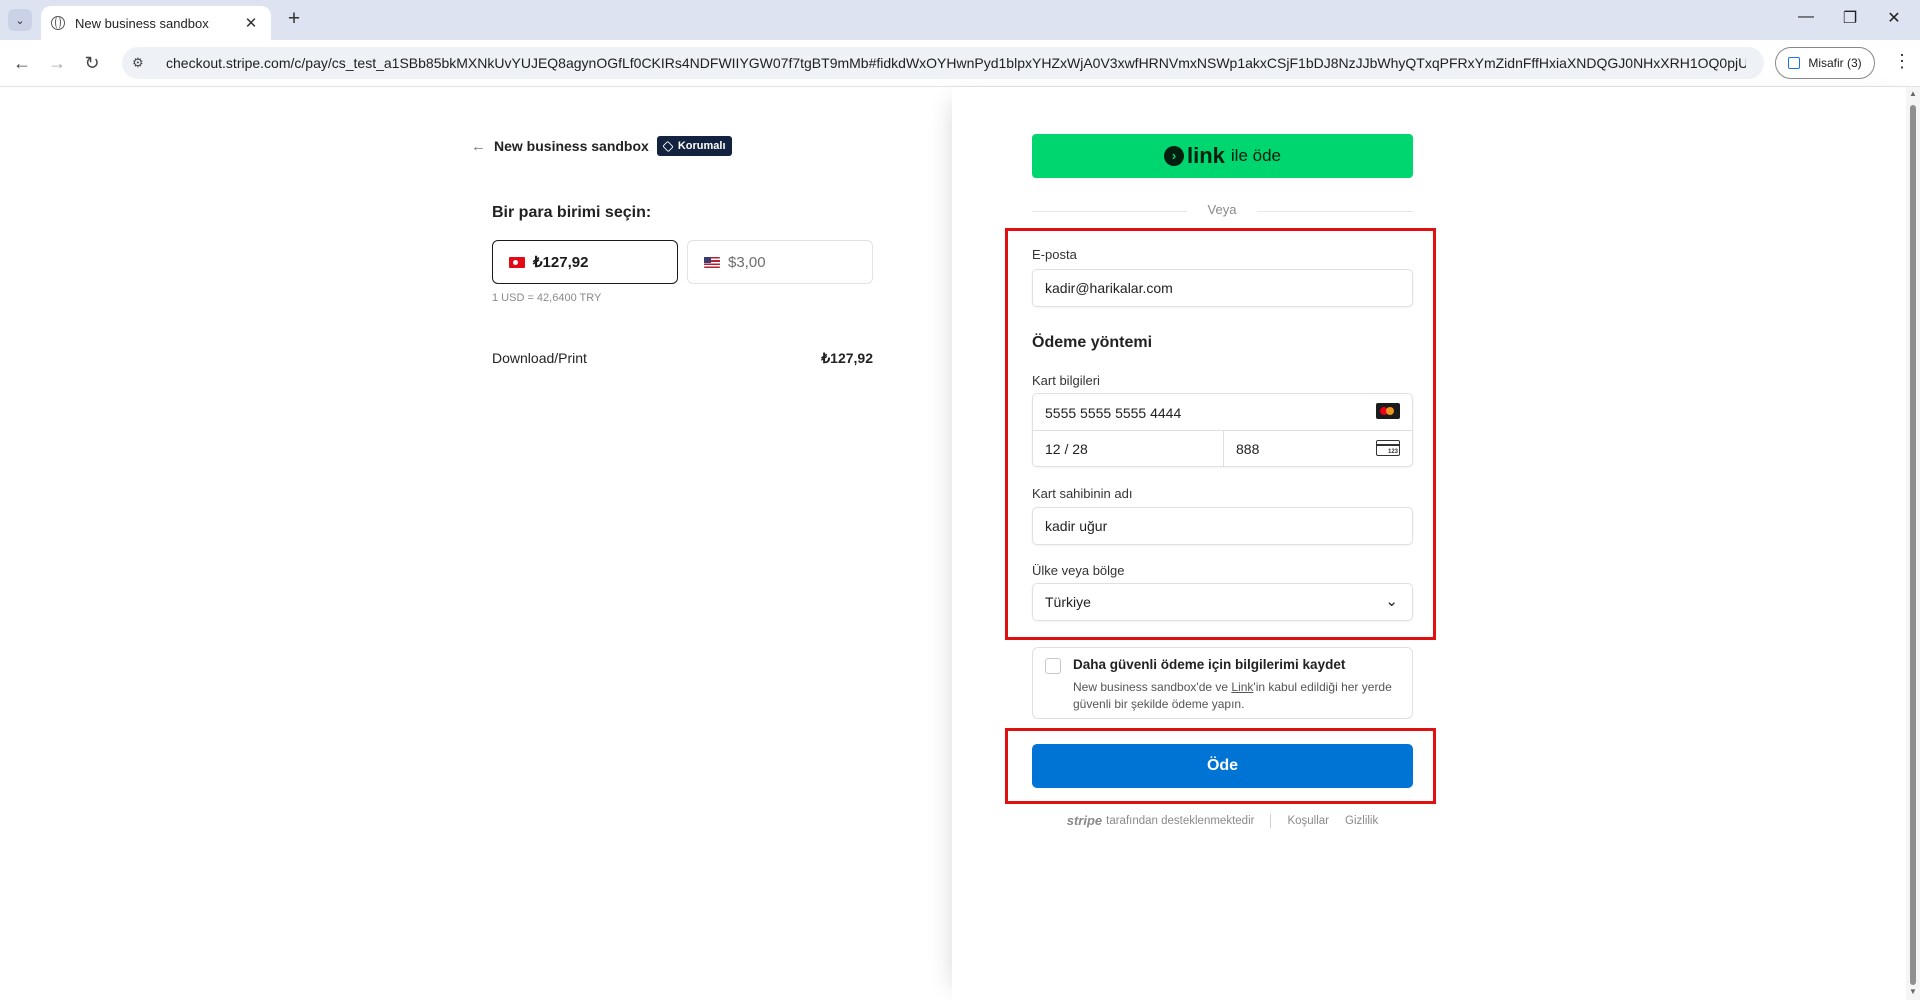  I want to click on line-item-amount: ₺127,92, so click(847, 358).